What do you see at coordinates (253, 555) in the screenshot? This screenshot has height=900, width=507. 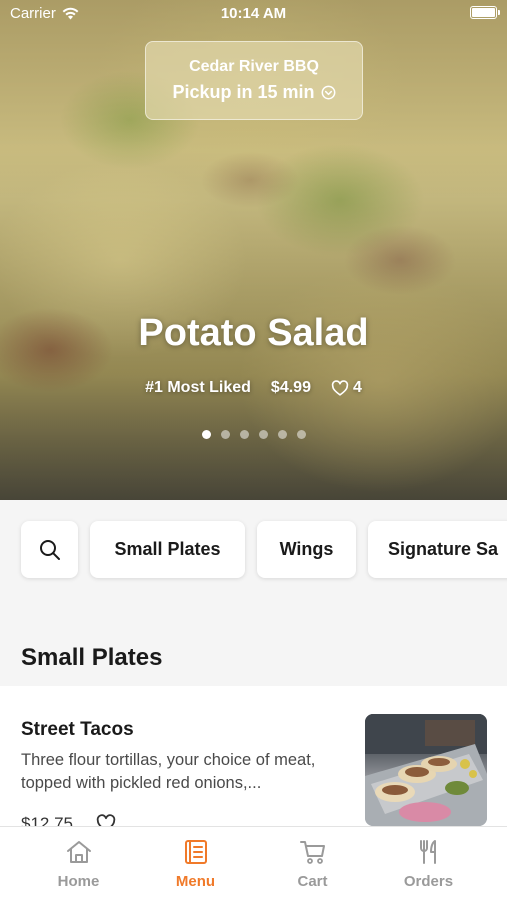 I see `category-bar: Small Plates Wings Signature Sa` at bounding box center [253, 555].